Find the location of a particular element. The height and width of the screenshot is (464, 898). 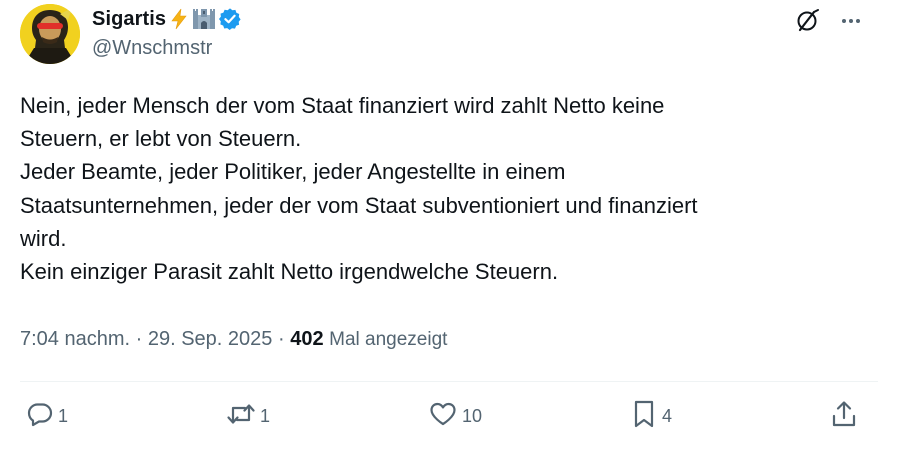

more-icon is located at coordinates (851, 21).